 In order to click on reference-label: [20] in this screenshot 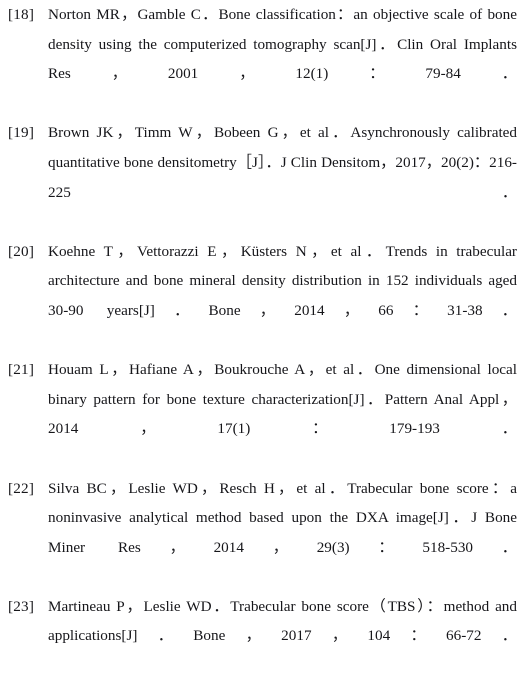, I will do `click(21, 251)`.